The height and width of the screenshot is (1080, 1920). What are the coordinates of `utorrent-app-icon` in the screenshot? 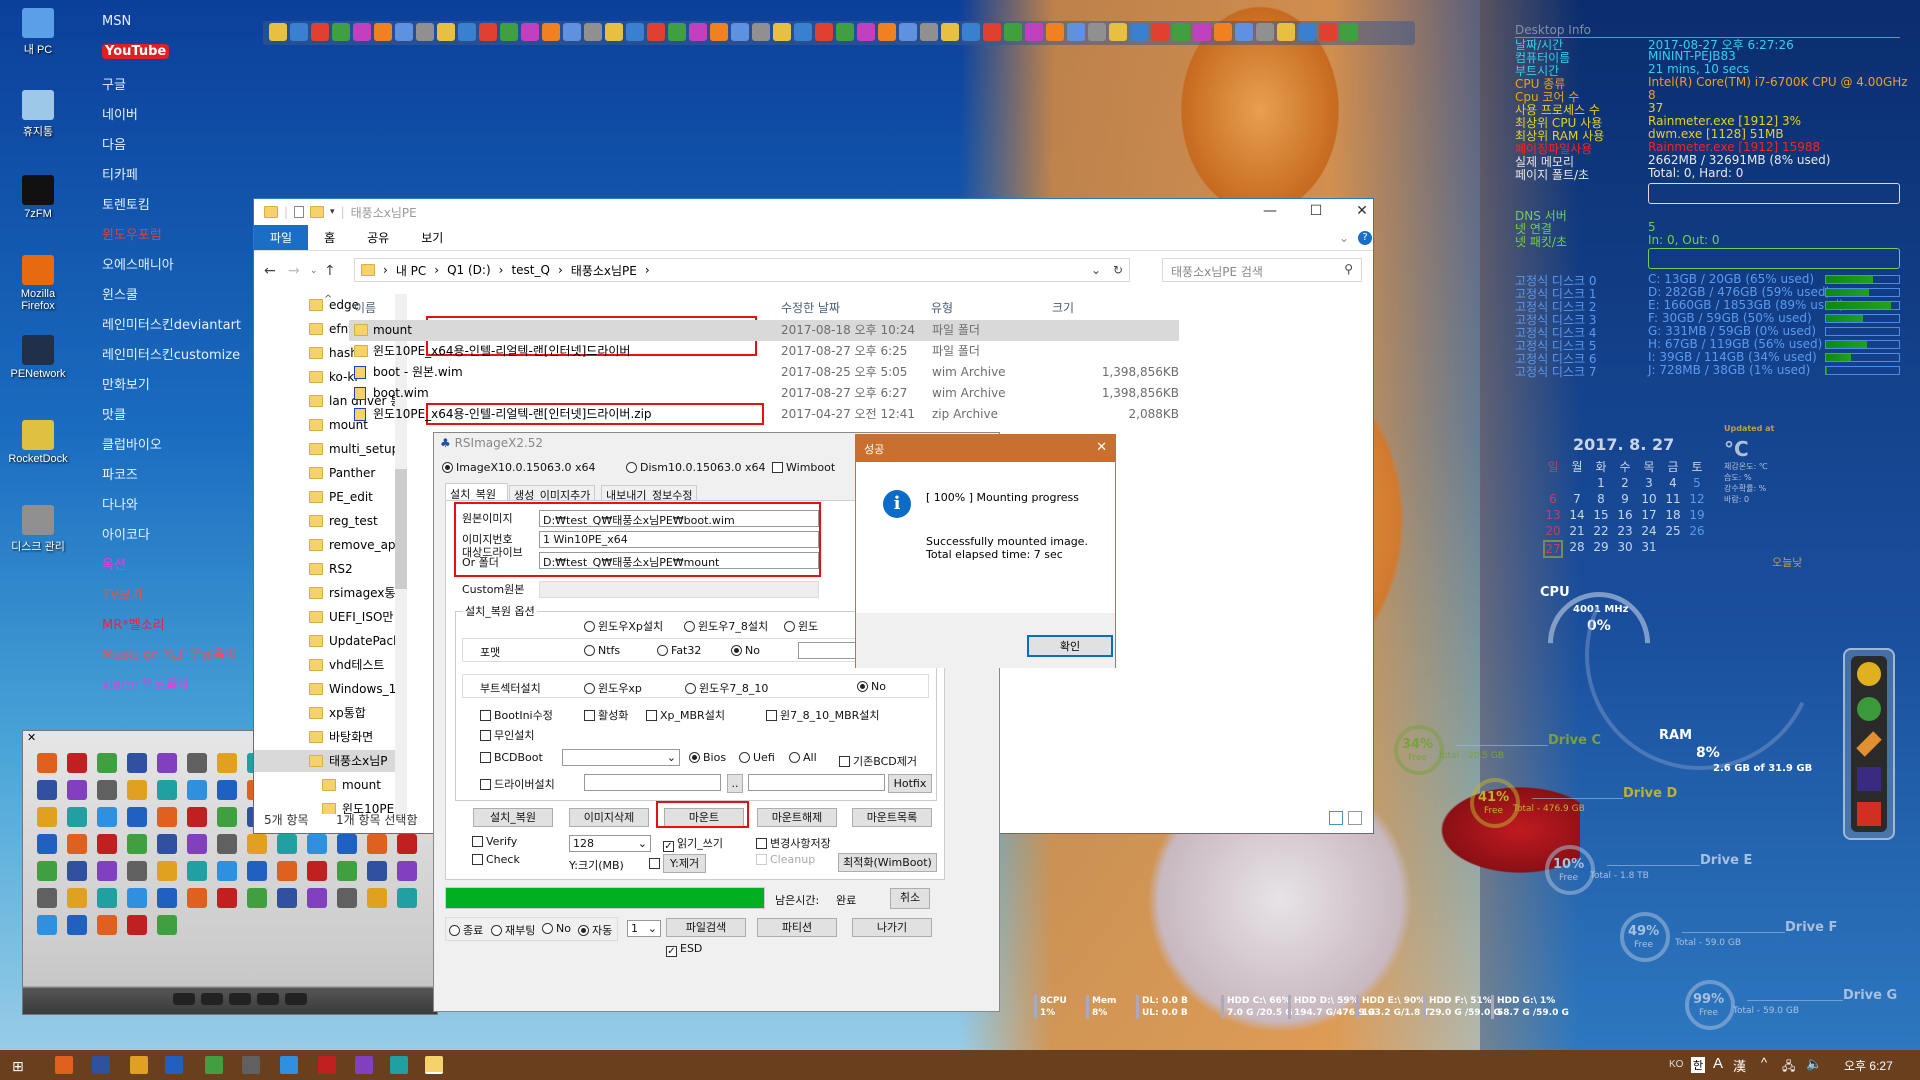 It's located at (1869, 708).